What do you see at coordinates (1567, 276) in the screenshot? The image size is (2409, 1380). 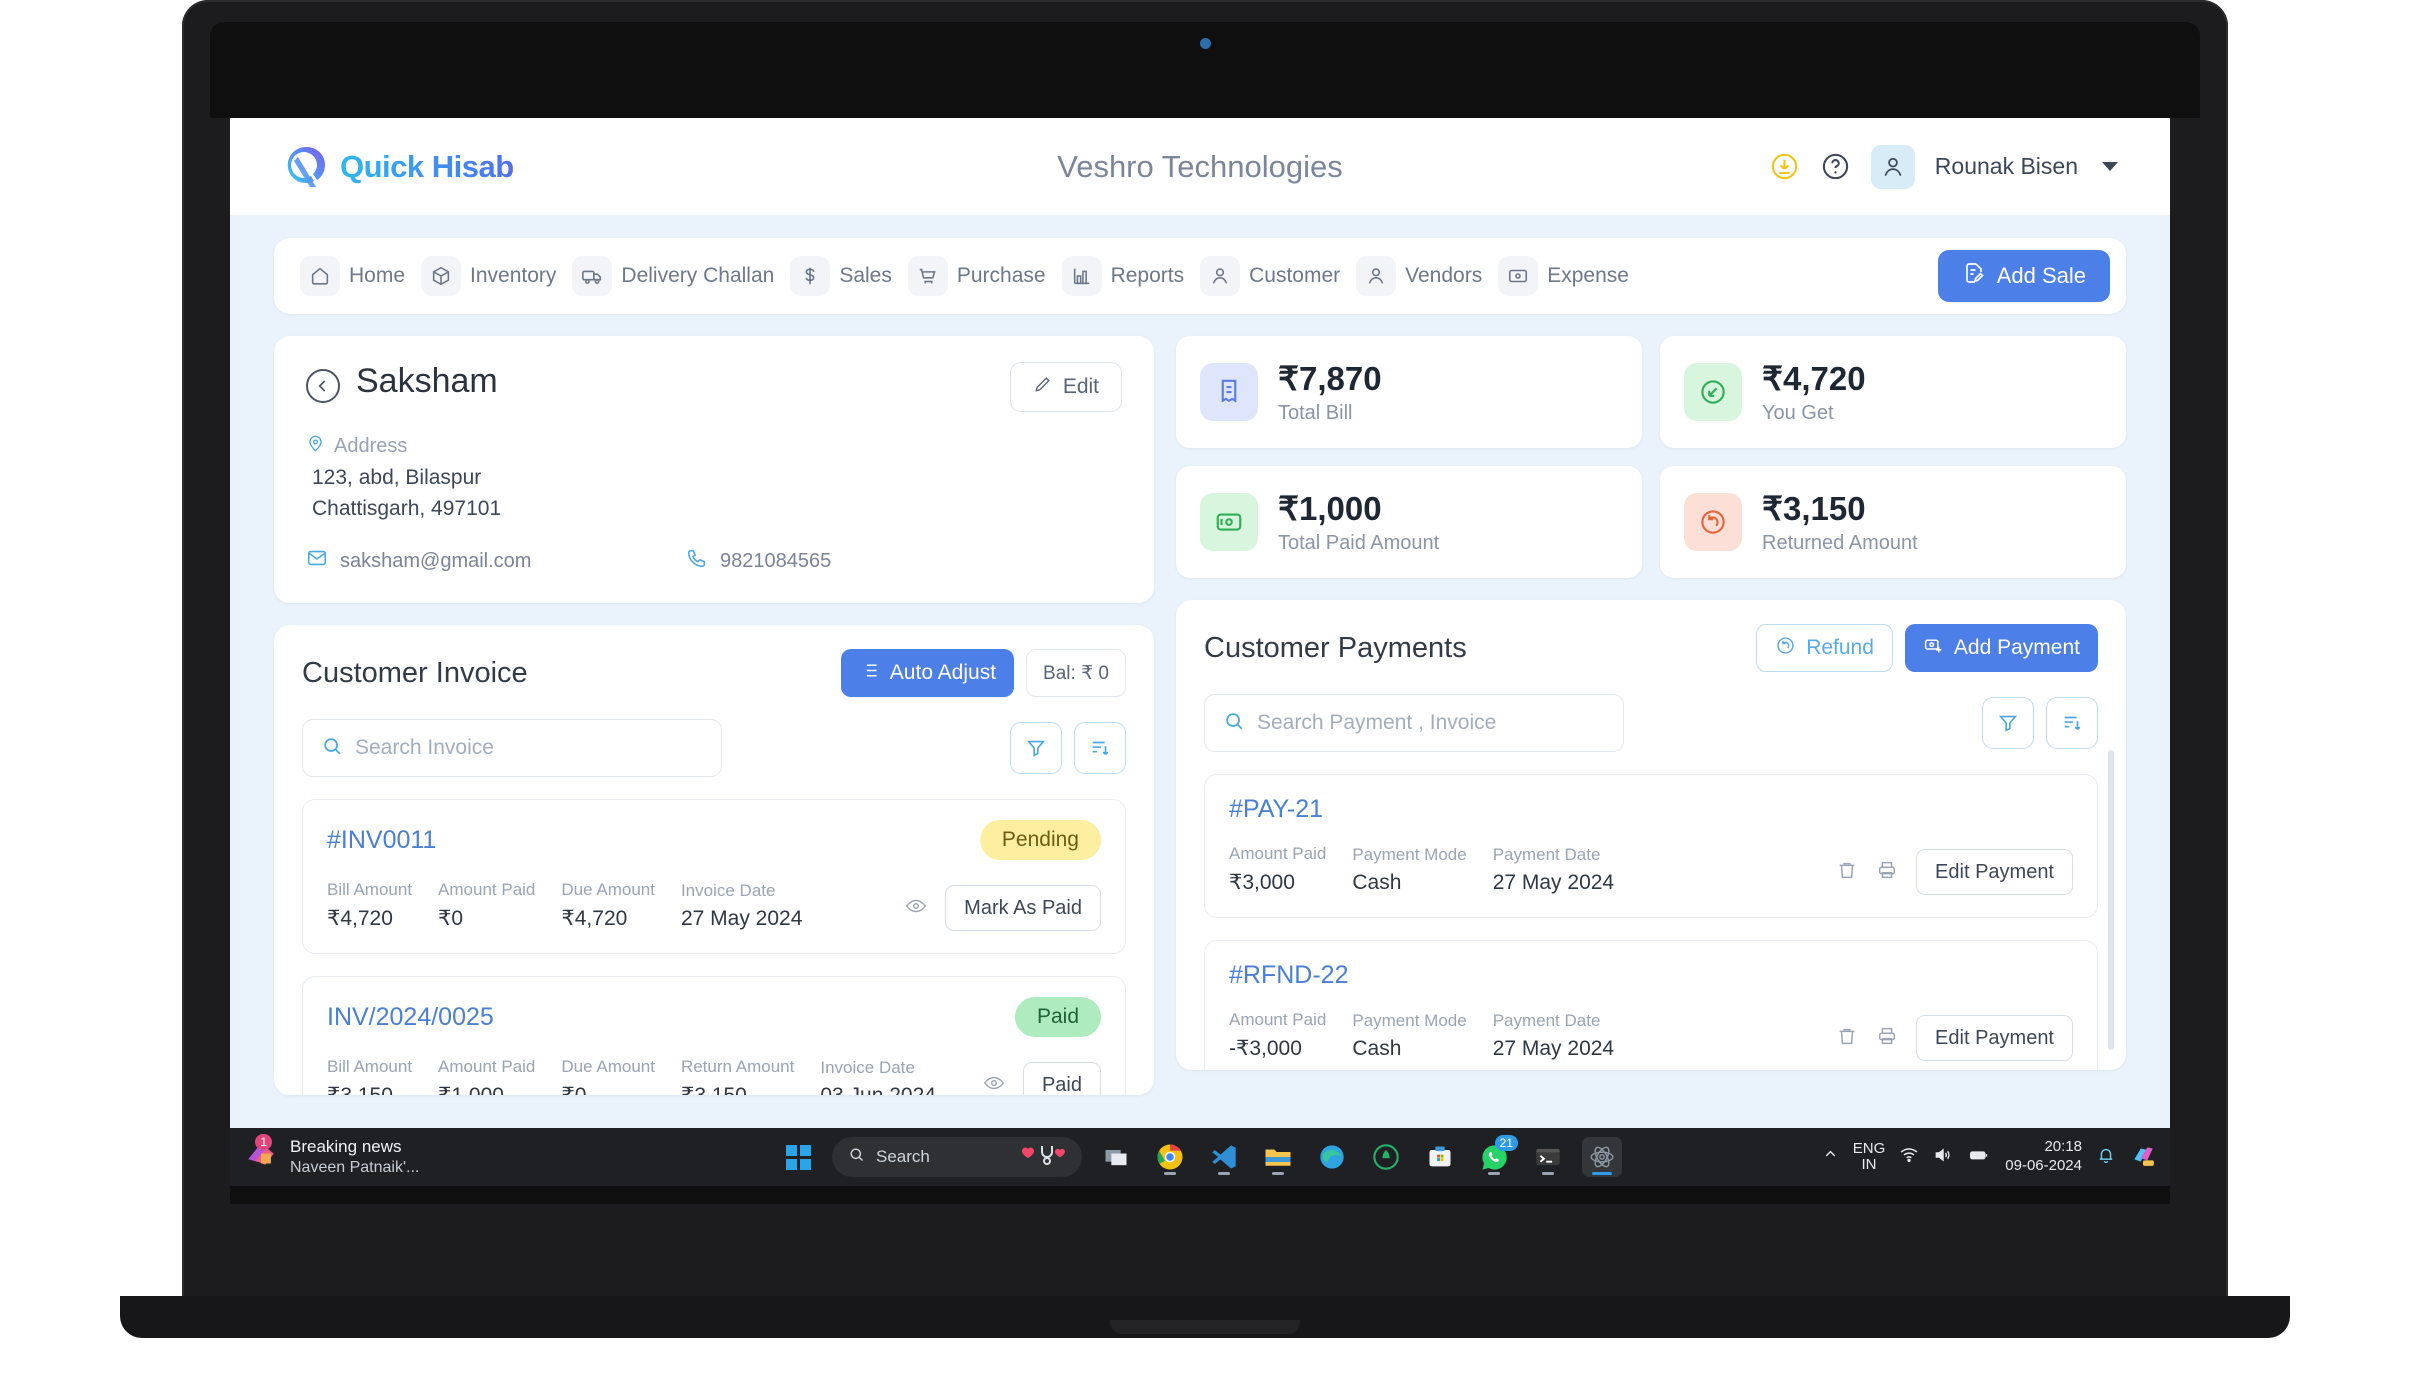 I see `nav-item-expense: Expense` at bounding box center [1567, 276].